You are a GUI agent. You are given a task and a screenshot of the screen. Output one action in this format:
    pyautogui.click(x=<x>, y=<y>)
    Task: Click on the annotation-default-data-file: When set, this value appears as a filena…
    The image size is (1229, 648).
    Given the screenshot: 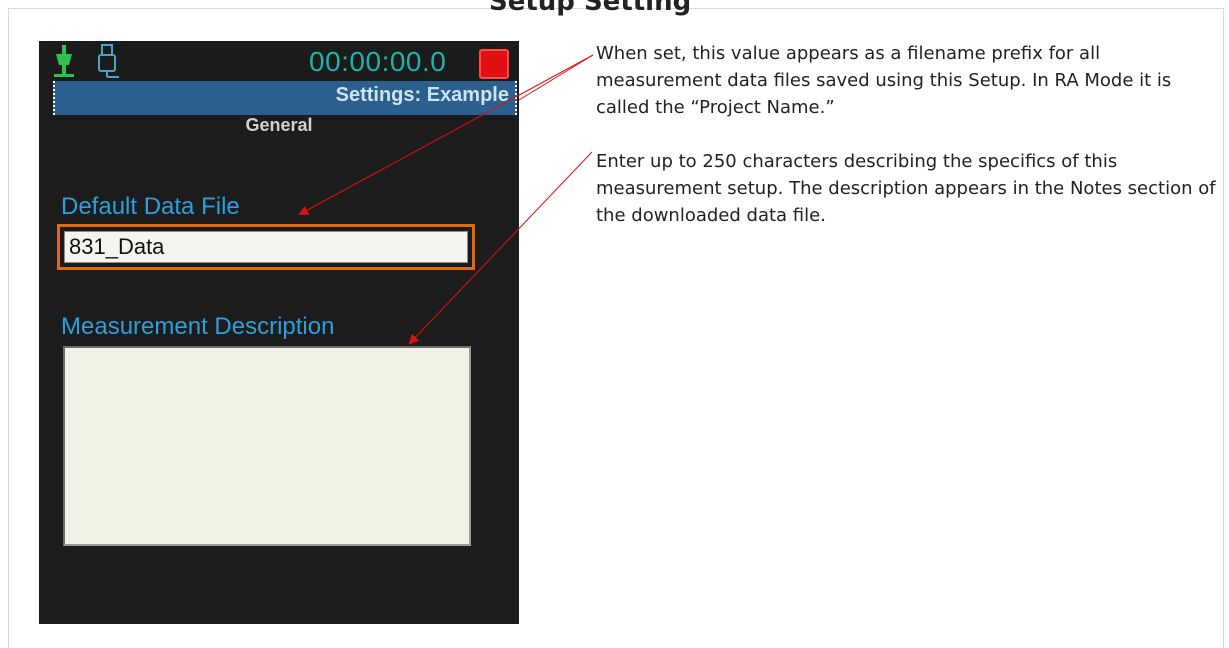 What is the action you would take?
    pyautogui.click(x=884, y=80)
    